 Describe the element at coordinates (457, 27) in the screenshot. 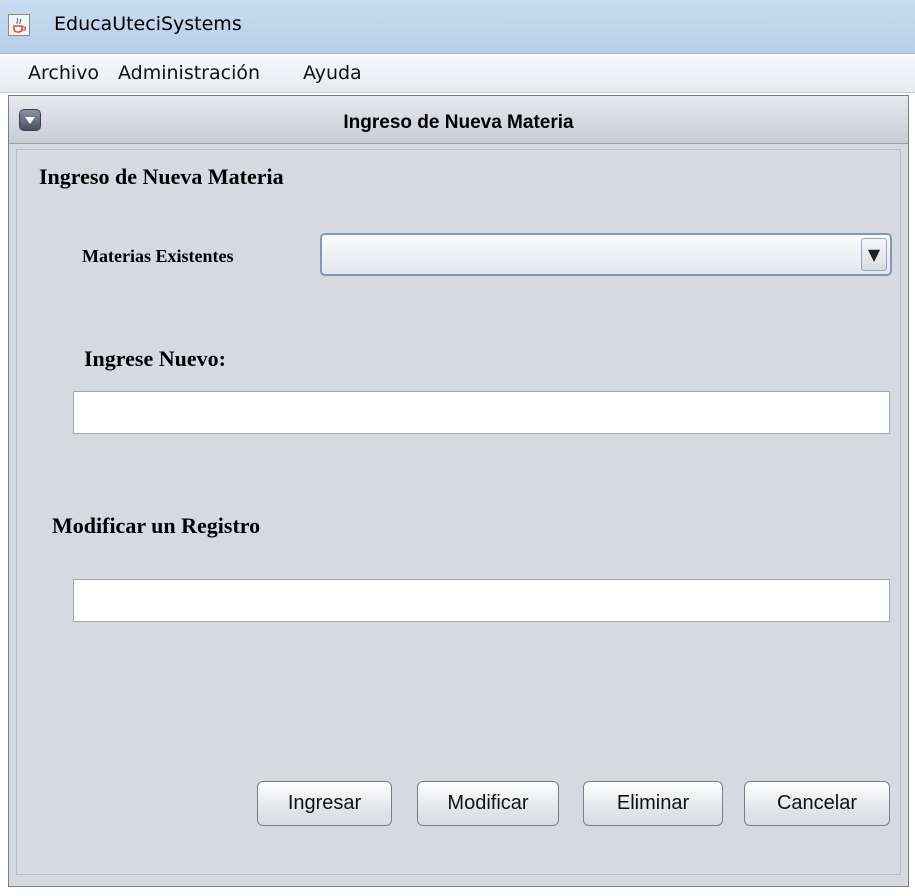

I see `window-title-bar: EducaUteciSystems` at that location.